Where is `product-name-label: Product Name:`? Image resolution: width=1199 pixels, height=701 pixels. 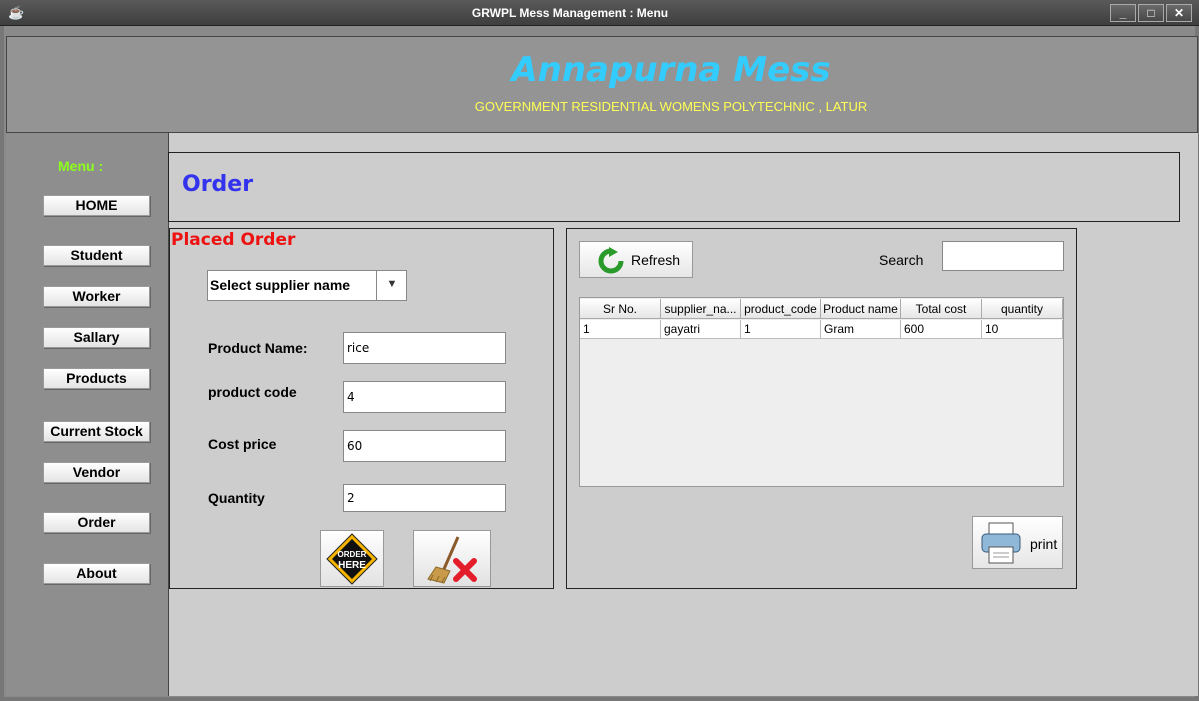 product-name-label: Product Name: is located at coordinates (258, 348).